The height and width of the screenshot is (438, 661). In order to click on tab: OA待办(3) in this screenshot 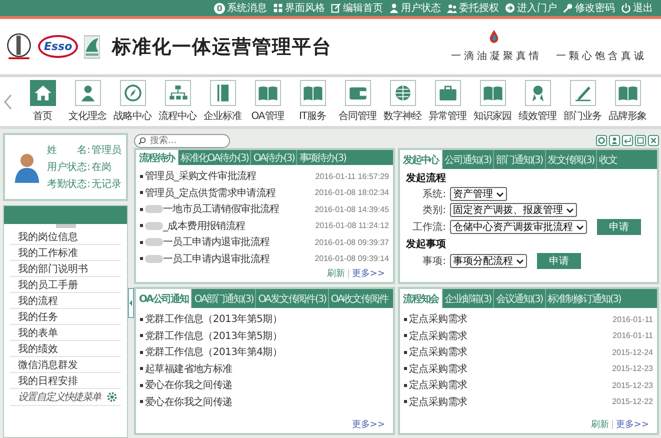, I will do `click(274, 157)`.